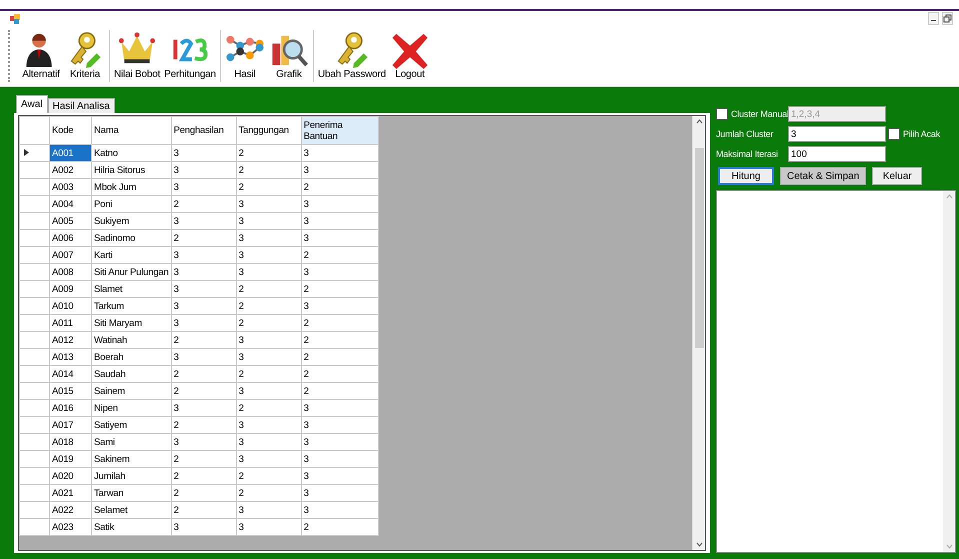  What do you see at coordinates (894, 134) in the screenshot?
I see `checkbox` at bounding box center [894, 134].